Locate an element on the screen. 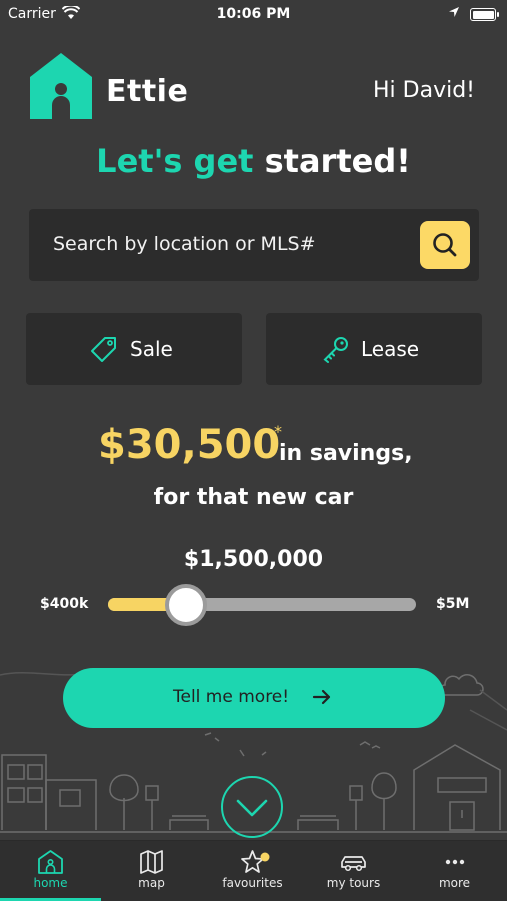 The image size is (507, 901). title-accent: Let's get is located at coordinates (175, 161).